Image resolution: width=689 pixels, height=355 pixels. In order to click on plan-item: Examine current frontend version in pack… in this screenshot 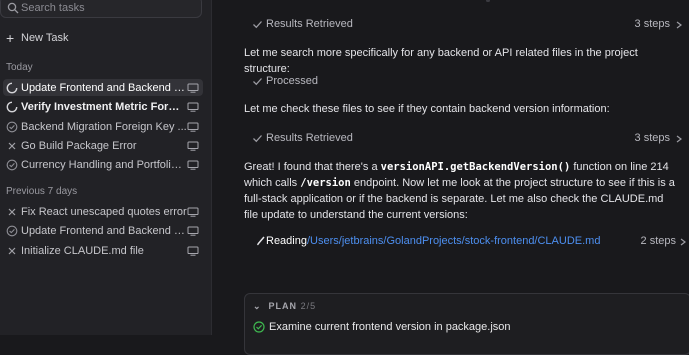, I will do `click(382, 327)`.